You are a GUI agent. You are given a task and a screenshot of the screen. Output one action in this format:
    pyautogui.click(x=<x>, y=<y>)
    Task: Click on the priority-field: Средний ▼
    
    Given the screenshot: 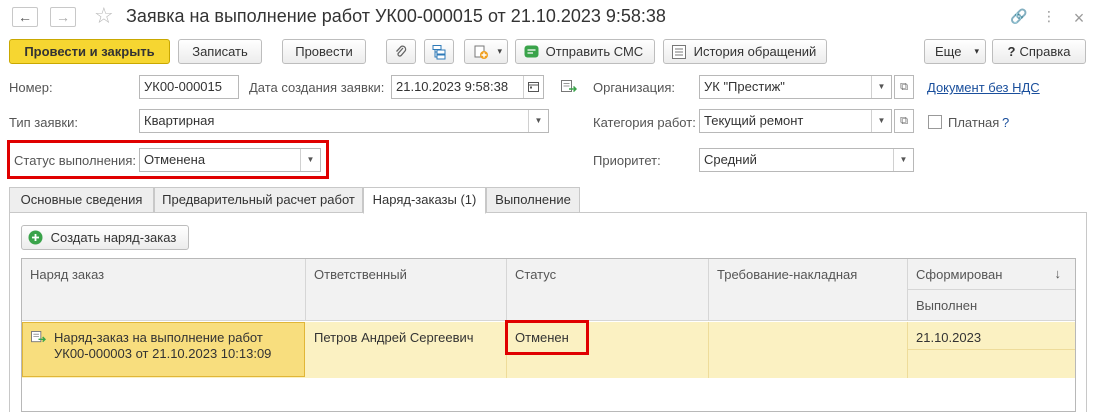 What is the action you would take?
    pyautogui.click(x=806, y=160)
    